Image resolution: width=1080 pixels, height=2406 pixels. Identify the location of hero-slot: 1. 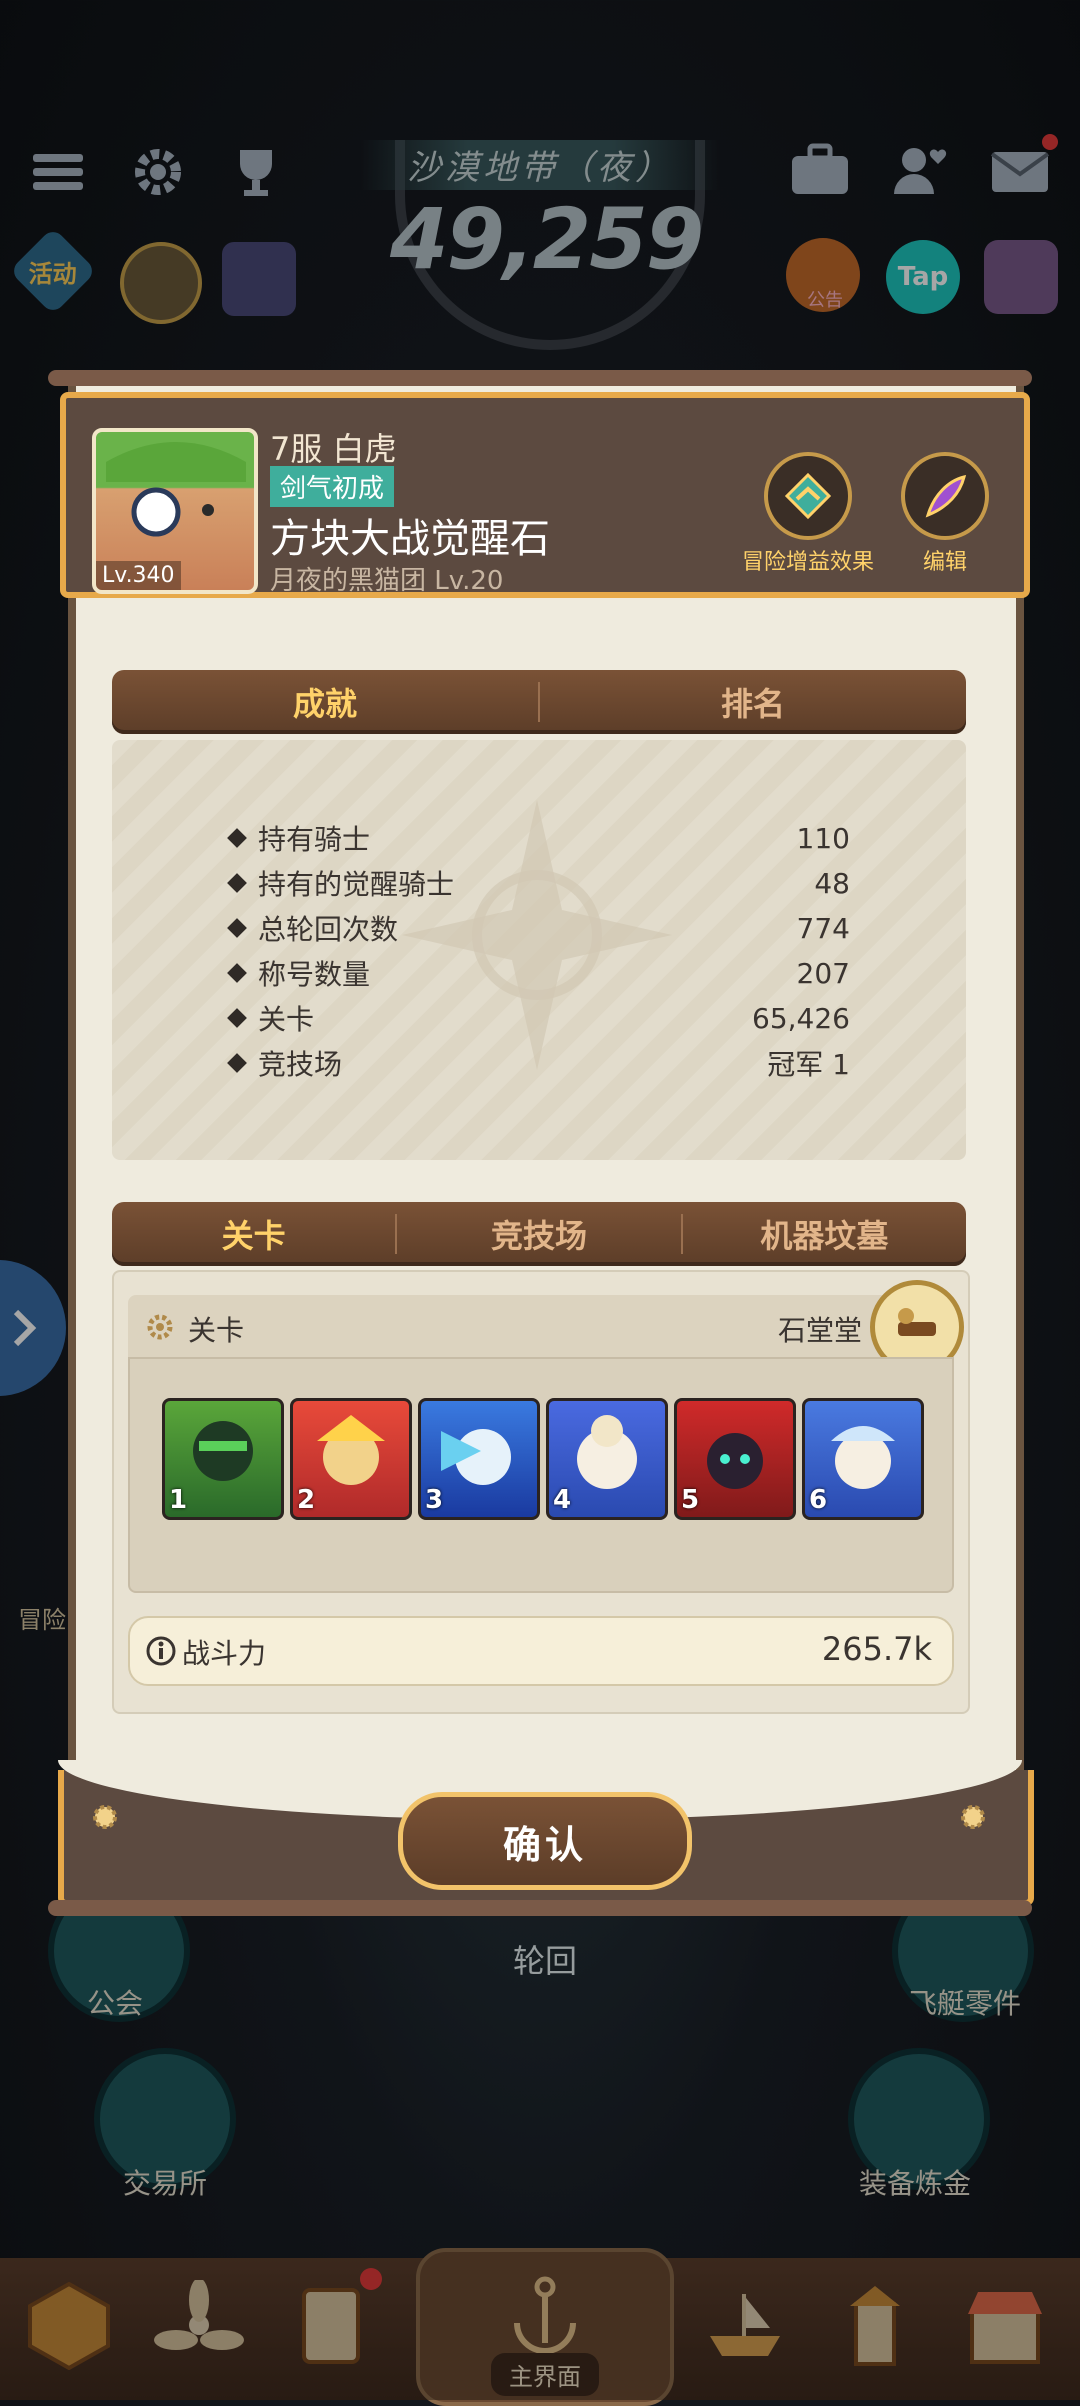
(223, 1459).